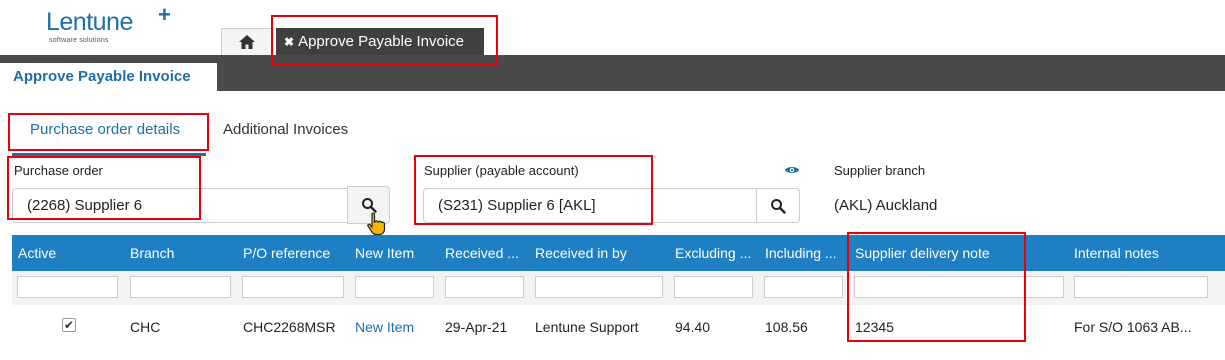 This screenshot has height=360, width=1225. Describe the element at coordinates (384, 253) in the screenshot. I see `column-header-new-item: New Item` at that location.